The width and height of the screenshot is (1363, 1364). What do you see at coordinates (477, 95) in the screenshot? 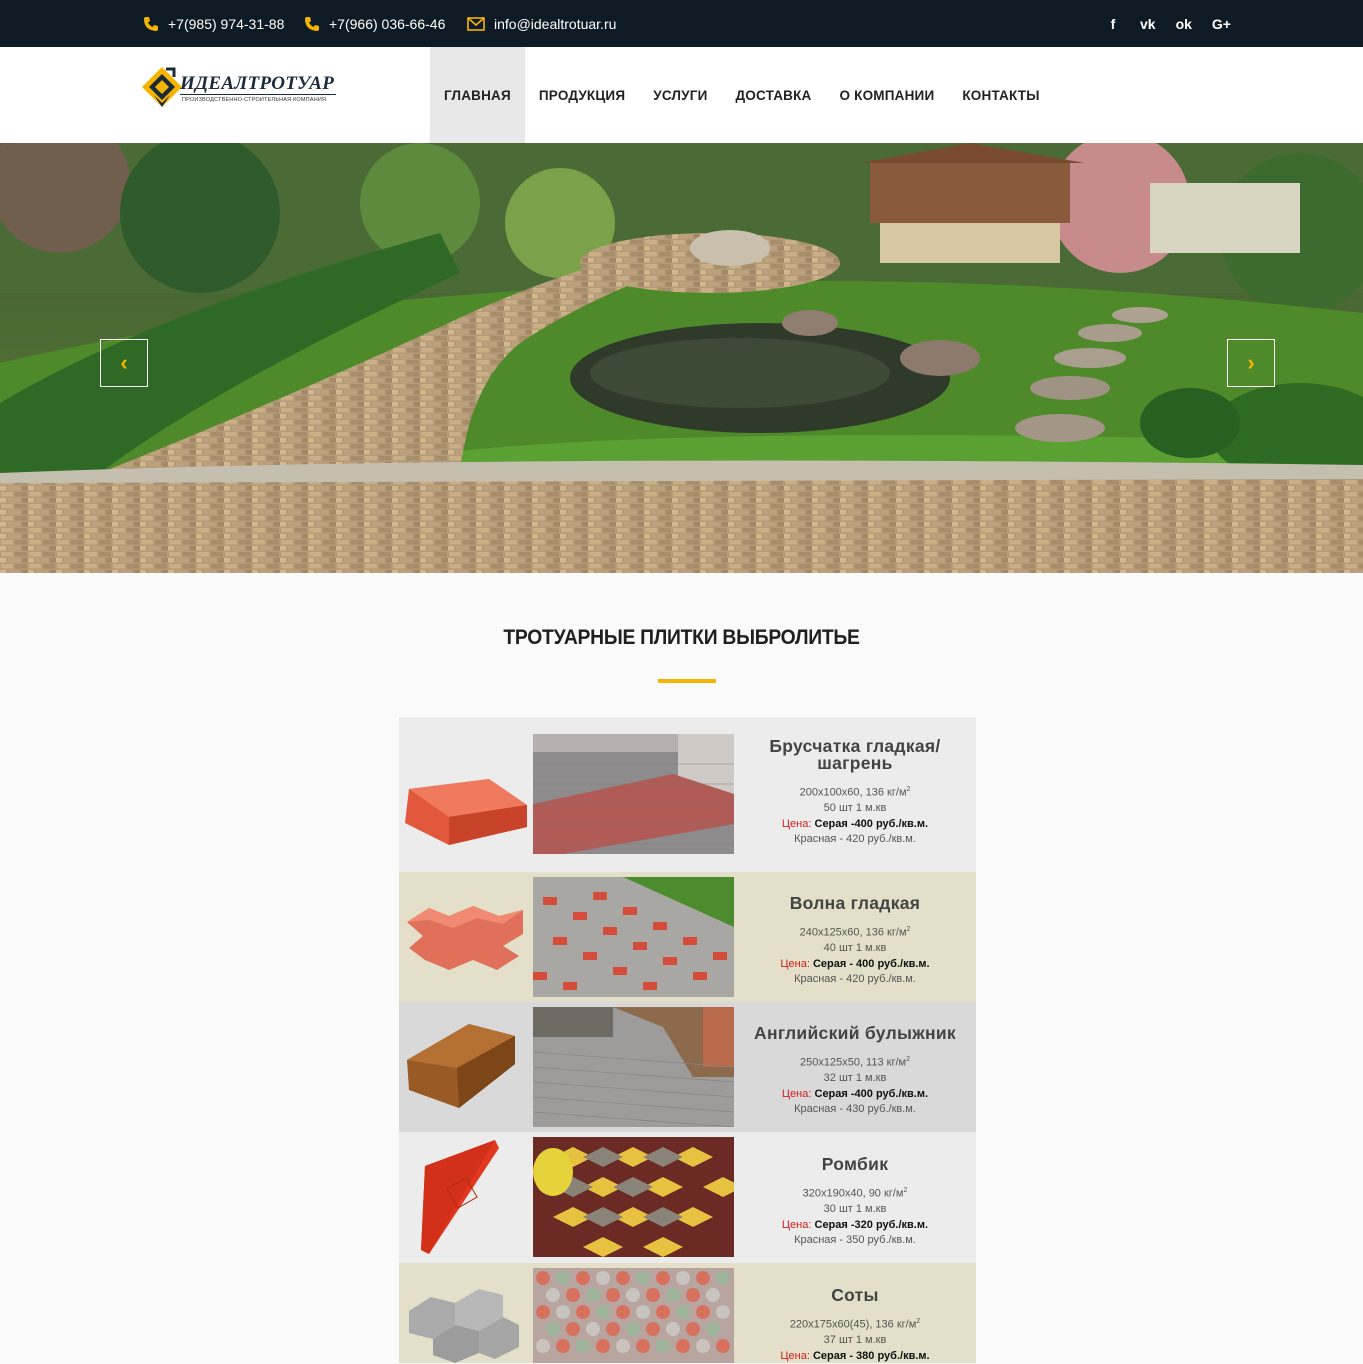
I see `nav-item-home: ГЛАВНАЯ` at bounding box center [477, 95].